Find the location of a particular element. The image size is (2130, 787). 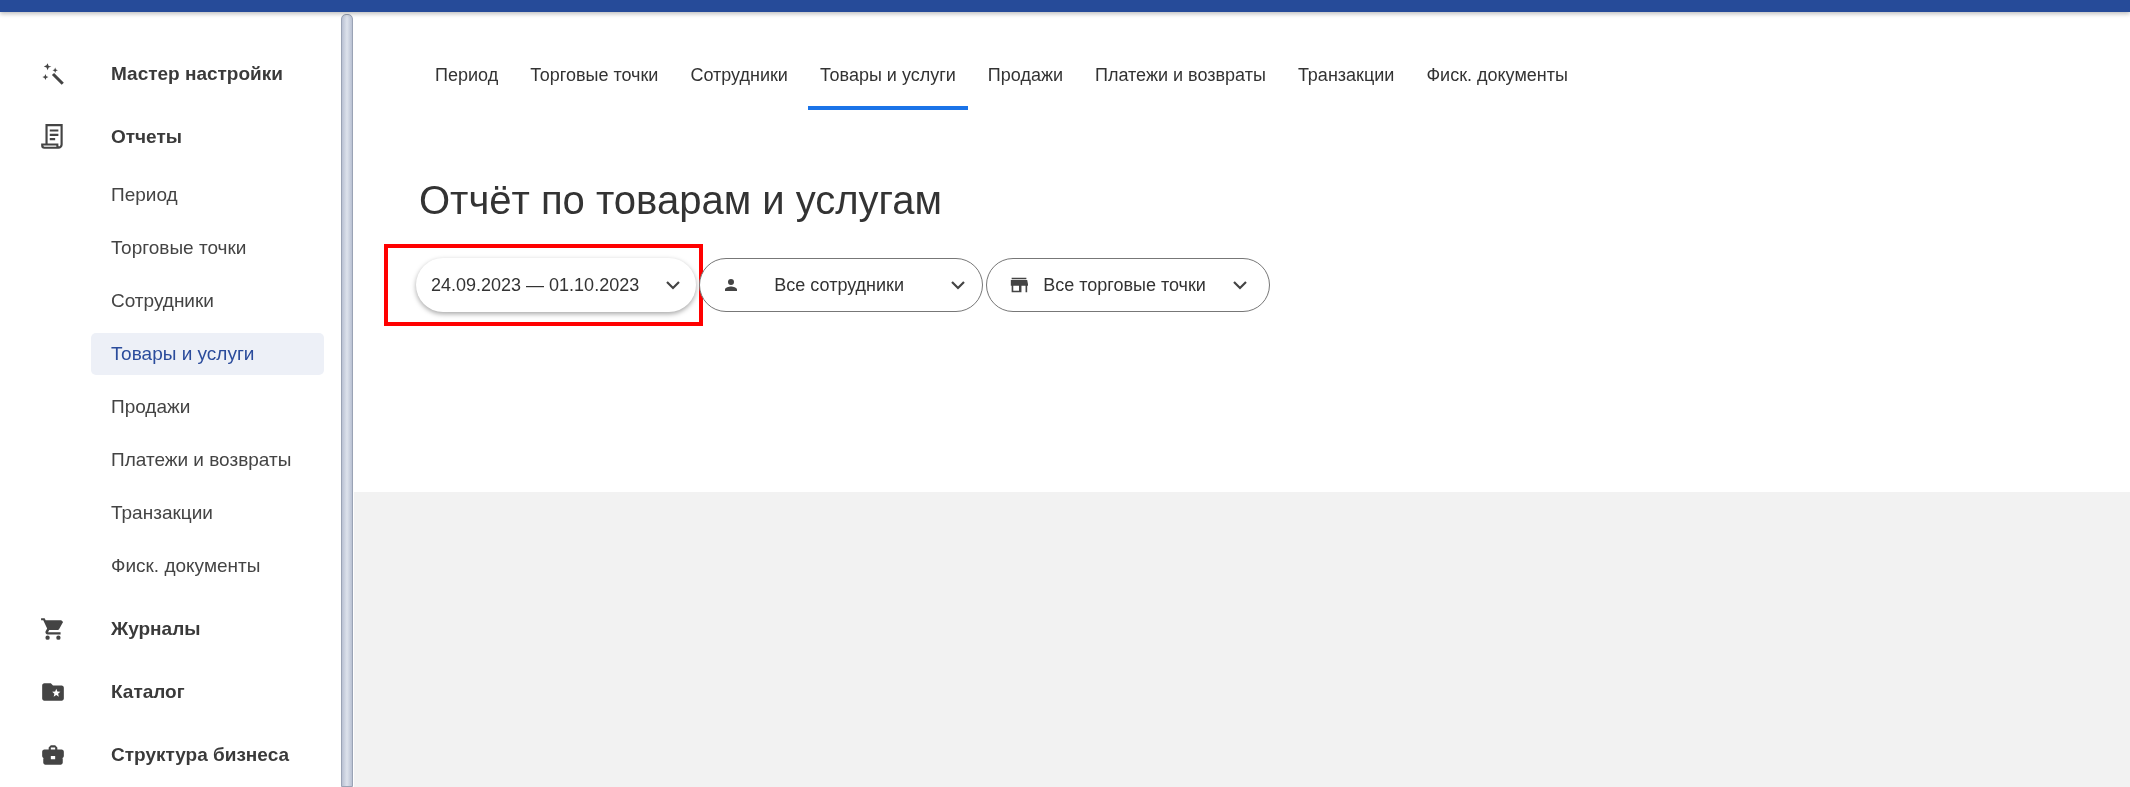

sidebar-section: Каталог is located at coordinates (170, 692).